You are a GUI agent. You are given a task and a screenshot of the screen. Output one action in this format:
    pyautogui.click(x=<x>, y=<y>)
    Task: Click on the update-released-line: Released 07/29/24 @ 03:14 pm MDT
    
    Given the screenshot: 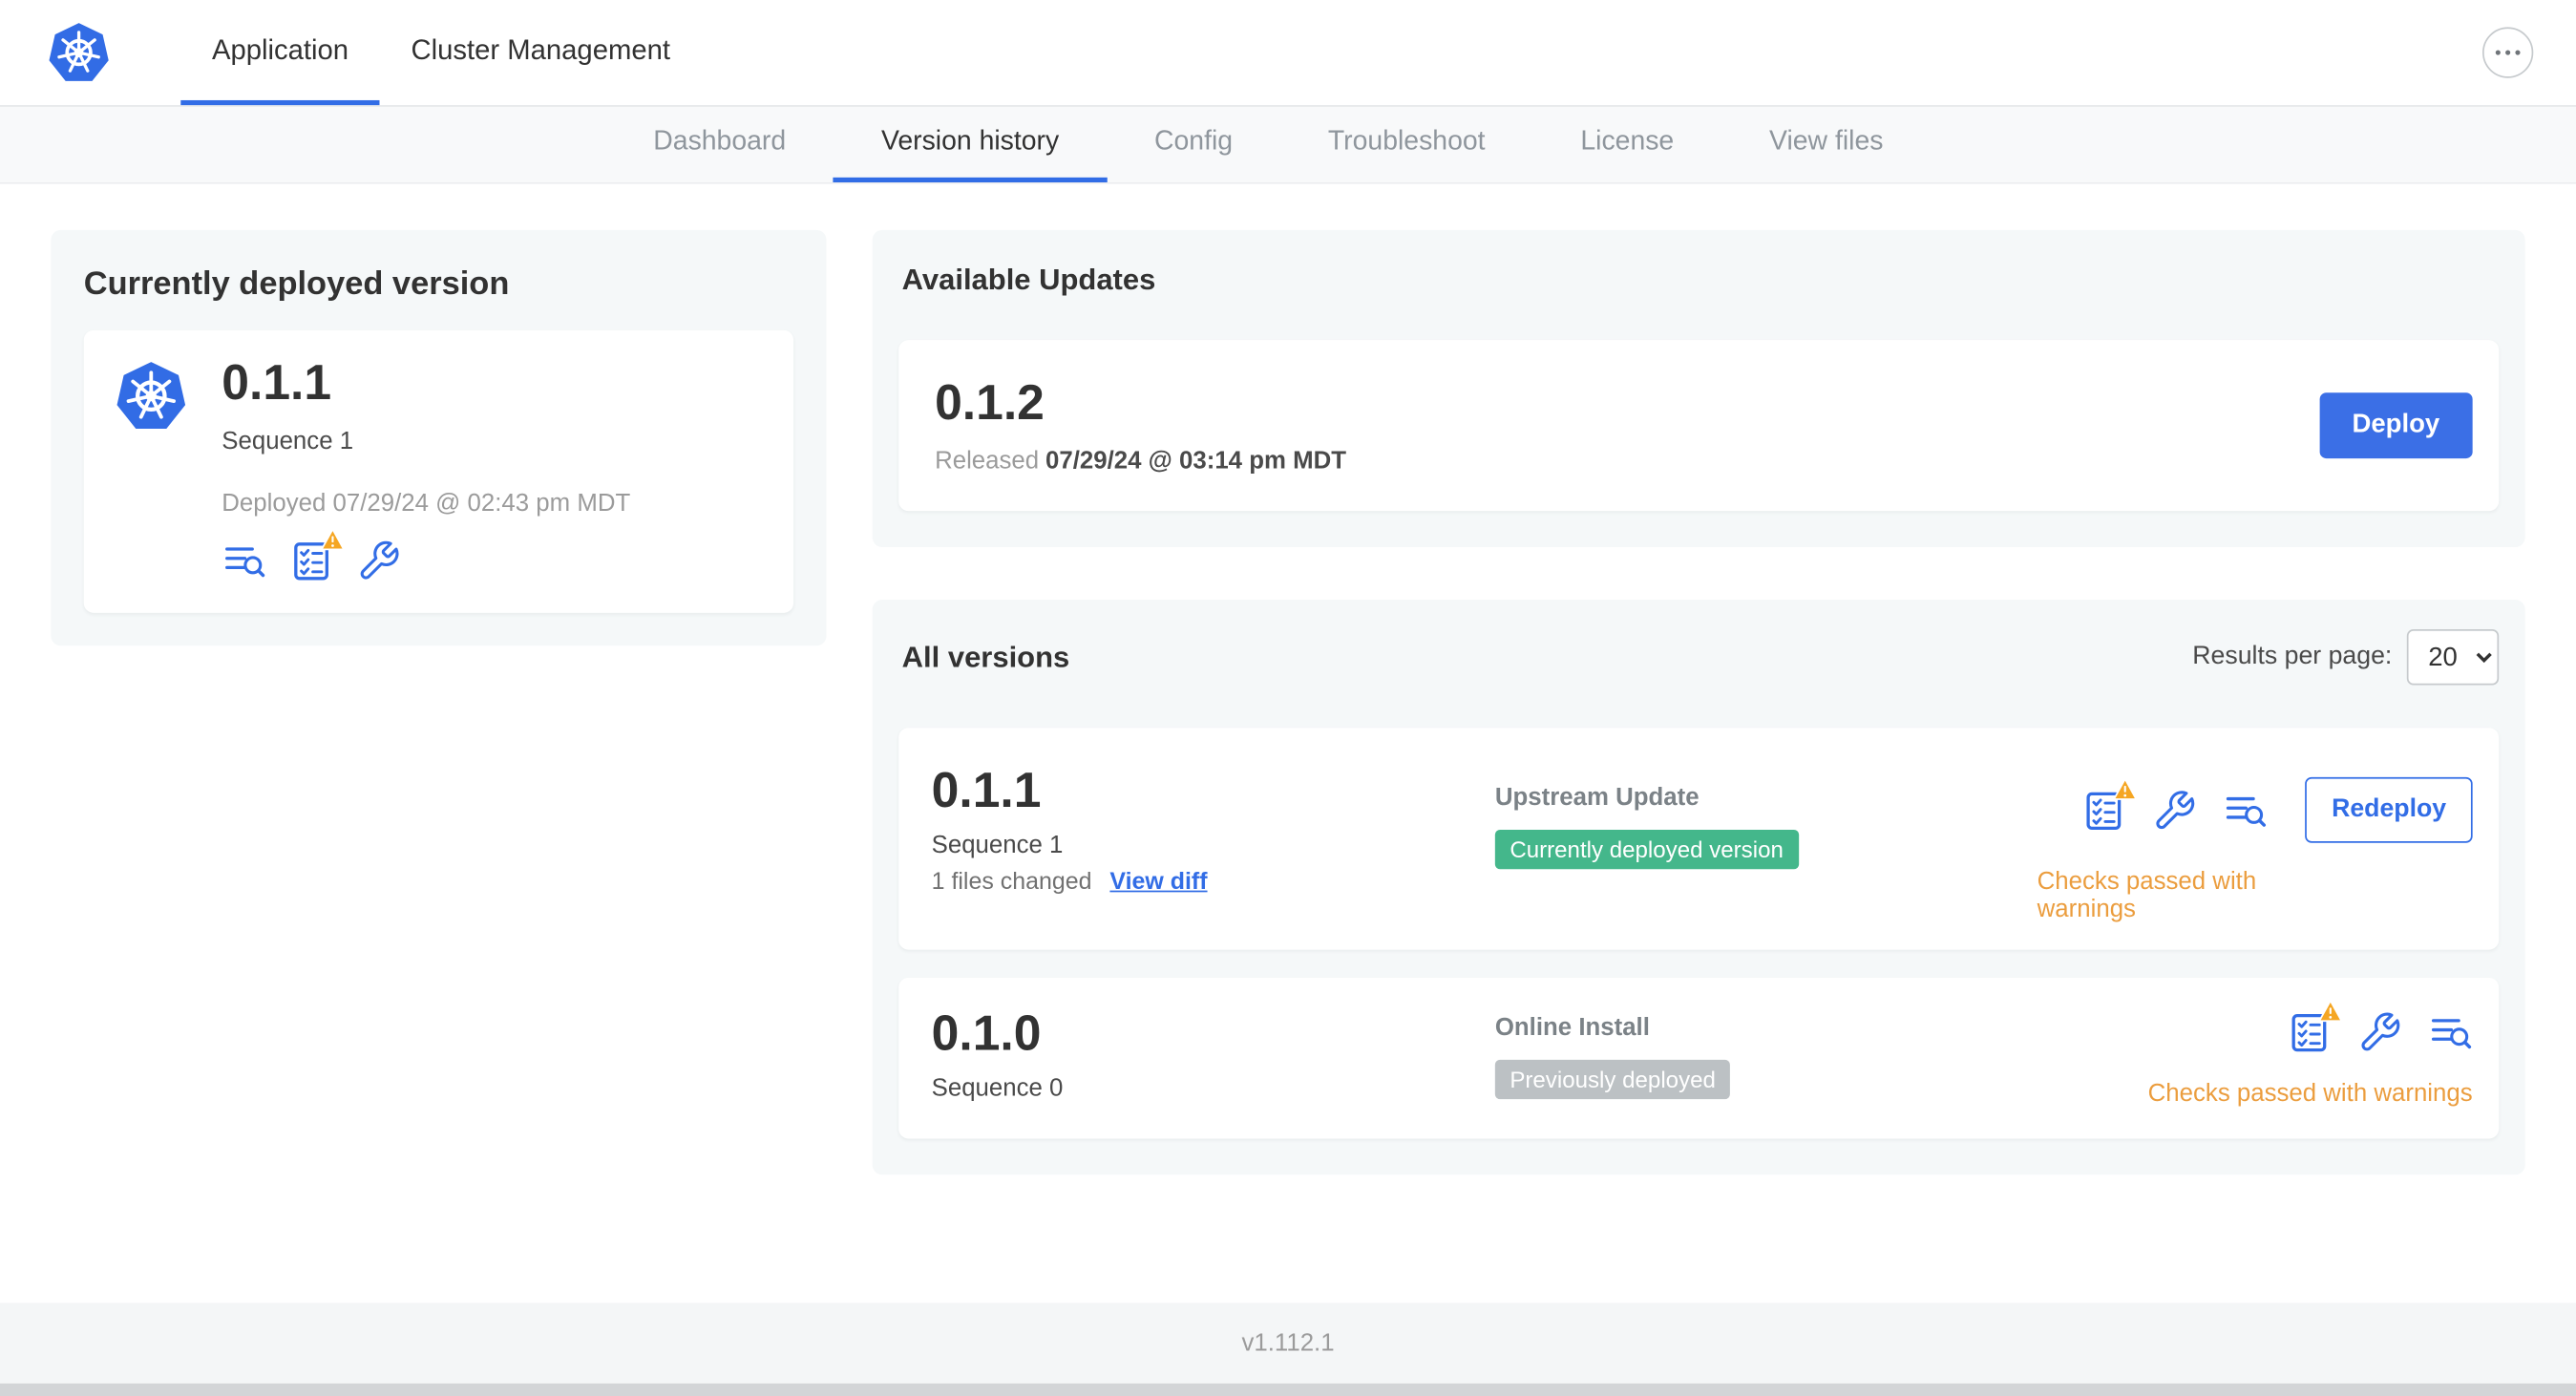 What is the action you would take?
    pyautogui.click(x=1140, y=461)
    